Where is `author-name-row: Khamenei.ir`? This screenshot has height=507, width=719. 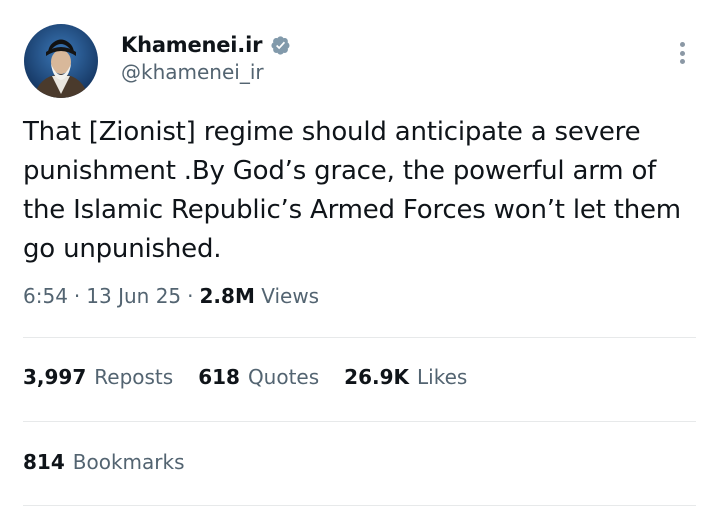 author-name-row: Khamenei.ir is located at coordinates (206, 45).